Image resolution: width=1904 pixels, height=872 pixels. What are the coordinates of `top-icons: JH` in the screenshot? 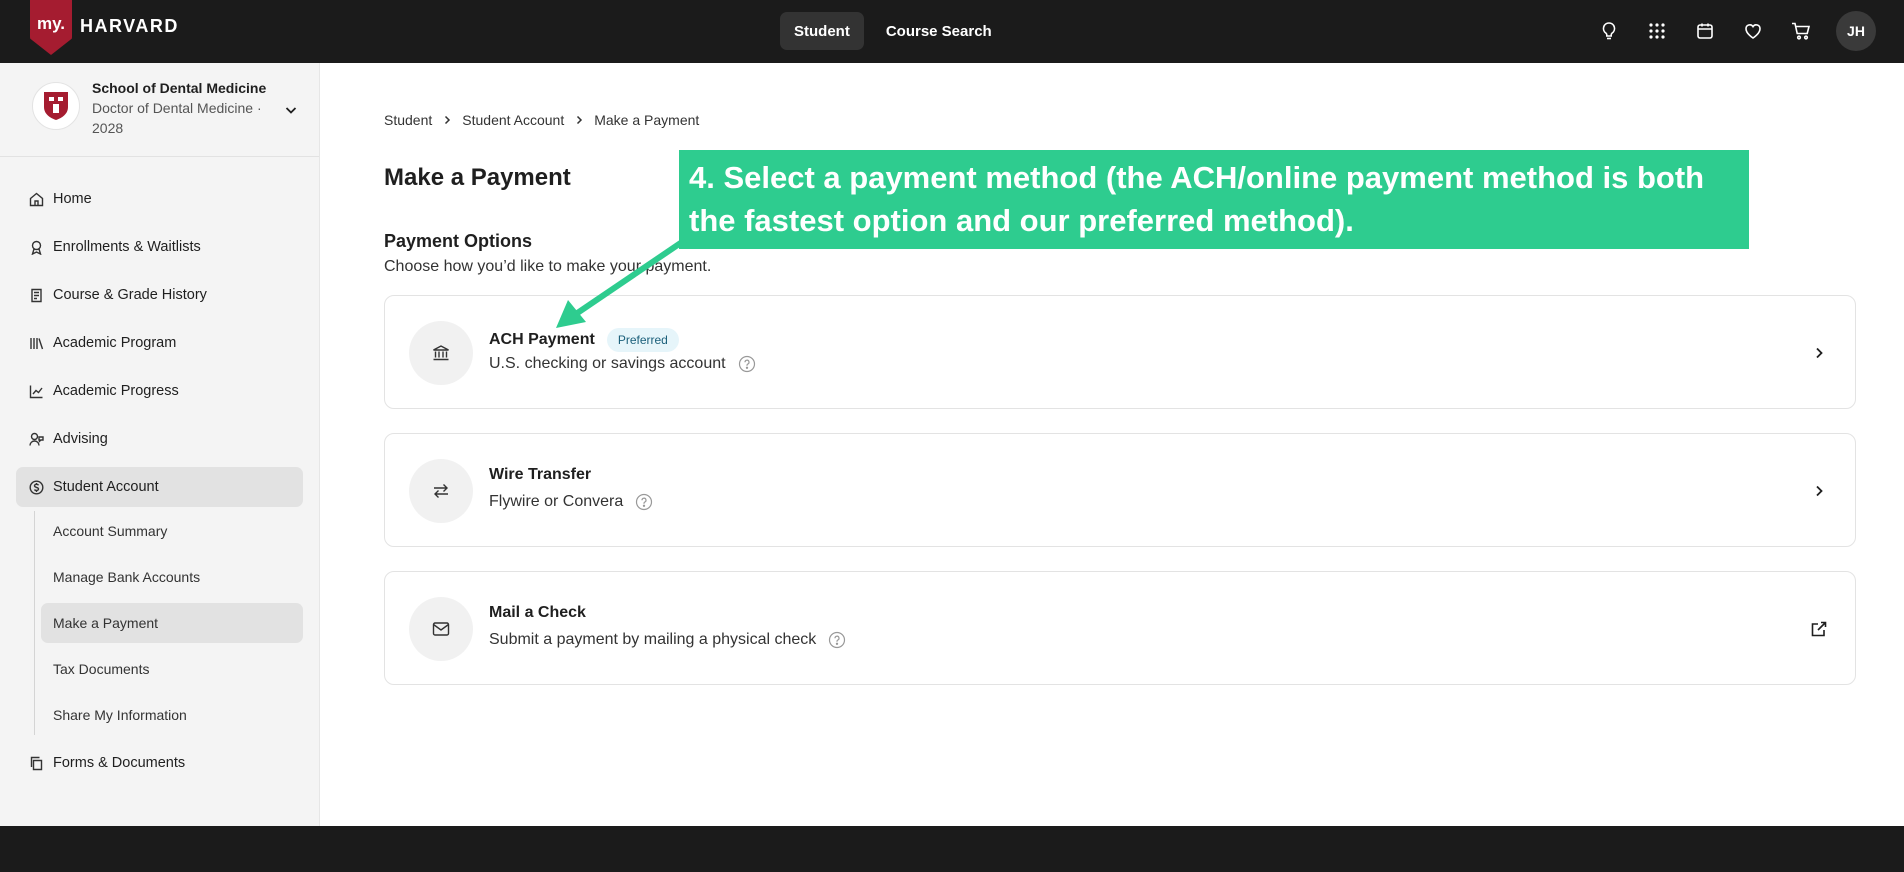 It's located at (1735, 31).